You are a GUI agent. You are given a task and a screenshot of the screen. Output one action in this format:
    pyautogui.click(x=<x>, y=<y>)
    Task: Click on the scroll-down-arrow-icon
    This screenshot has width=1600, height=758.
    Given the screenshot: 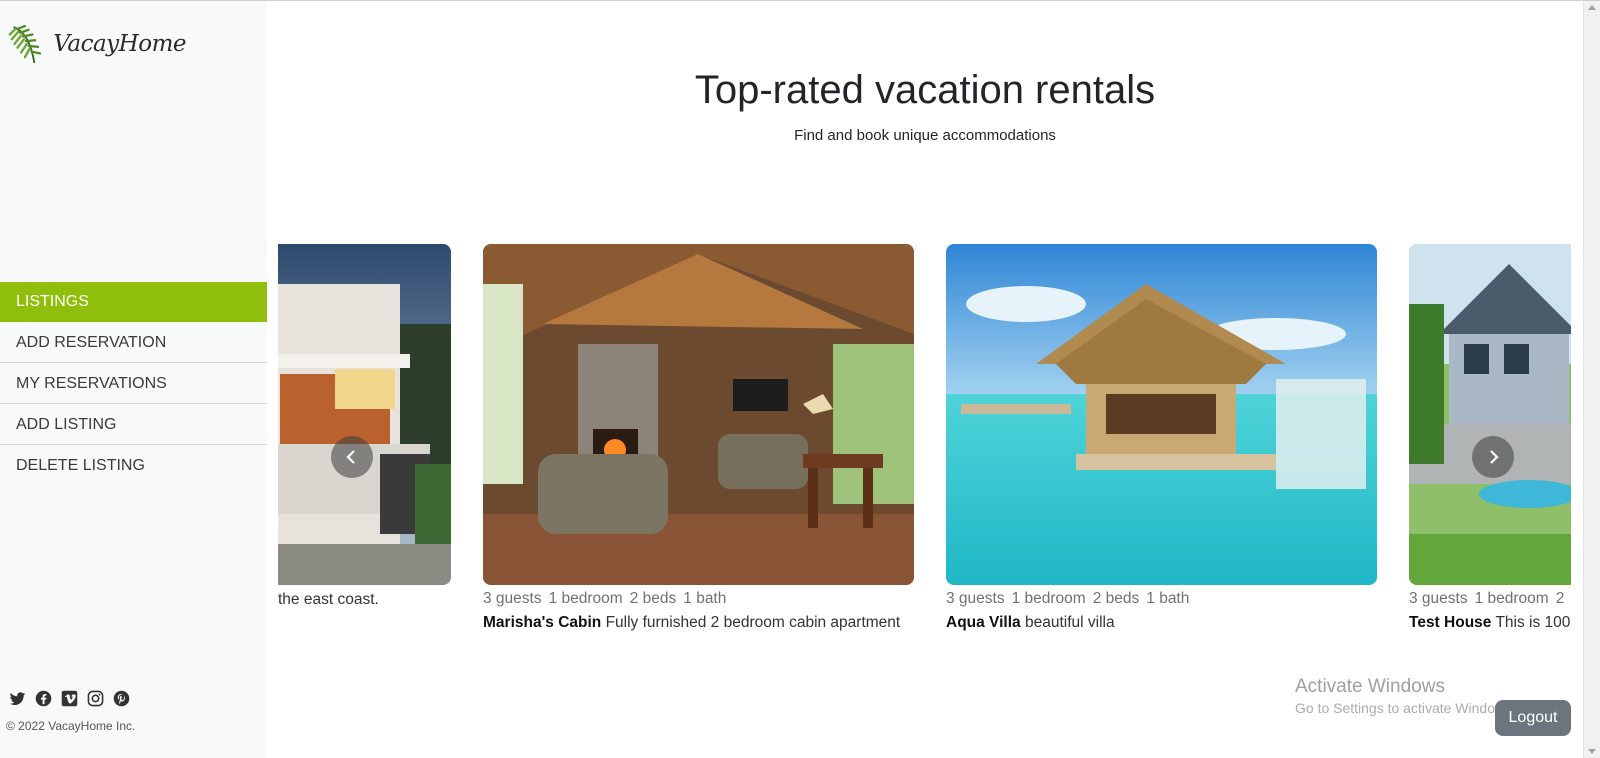 What is the action you would take?
    pyautogui.click(x=1592, y=751)
    